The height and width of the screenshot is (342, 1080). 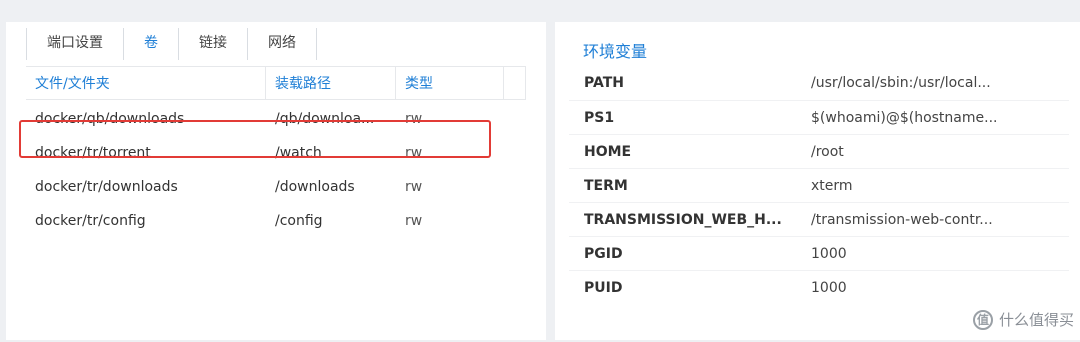 What do you see at coordinates (515, 83) in the screenshot?
I see `column-header-spacer` at bounding box center [515, 83].